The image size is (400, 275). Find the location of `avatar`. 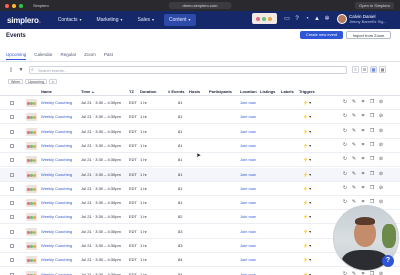

avatar is located at coordinates (342, 19).